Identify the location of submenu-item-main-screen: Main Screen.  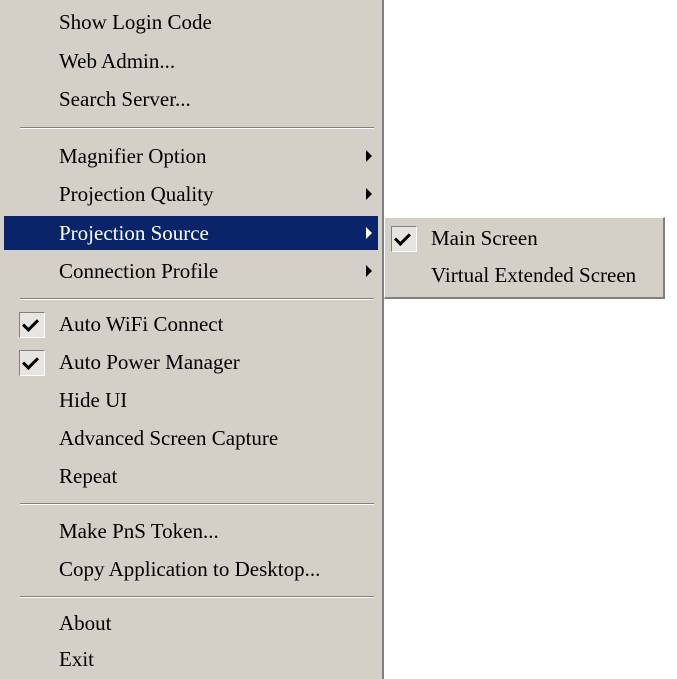
(524, 239).